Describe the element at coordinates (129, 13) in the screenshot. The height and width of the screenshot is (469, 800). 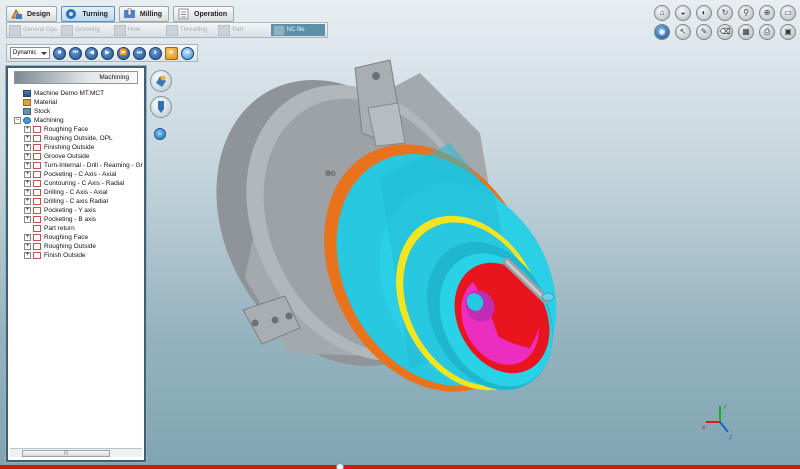
I see `milling-tab-icon` at that location.